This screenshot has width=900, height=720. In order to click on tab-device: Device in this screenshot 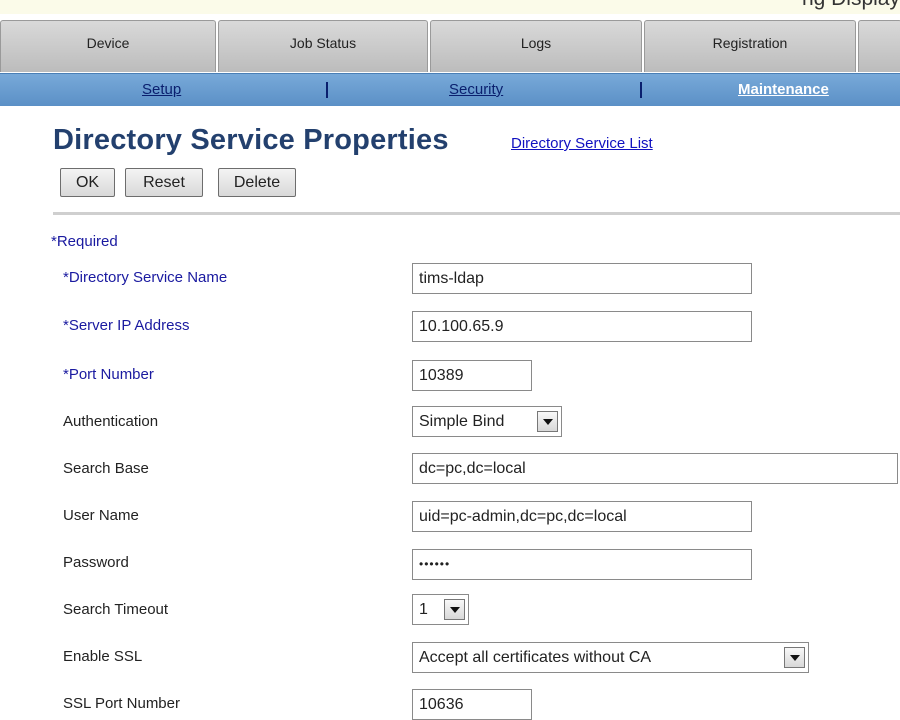, I will do `click(108, 46)`.